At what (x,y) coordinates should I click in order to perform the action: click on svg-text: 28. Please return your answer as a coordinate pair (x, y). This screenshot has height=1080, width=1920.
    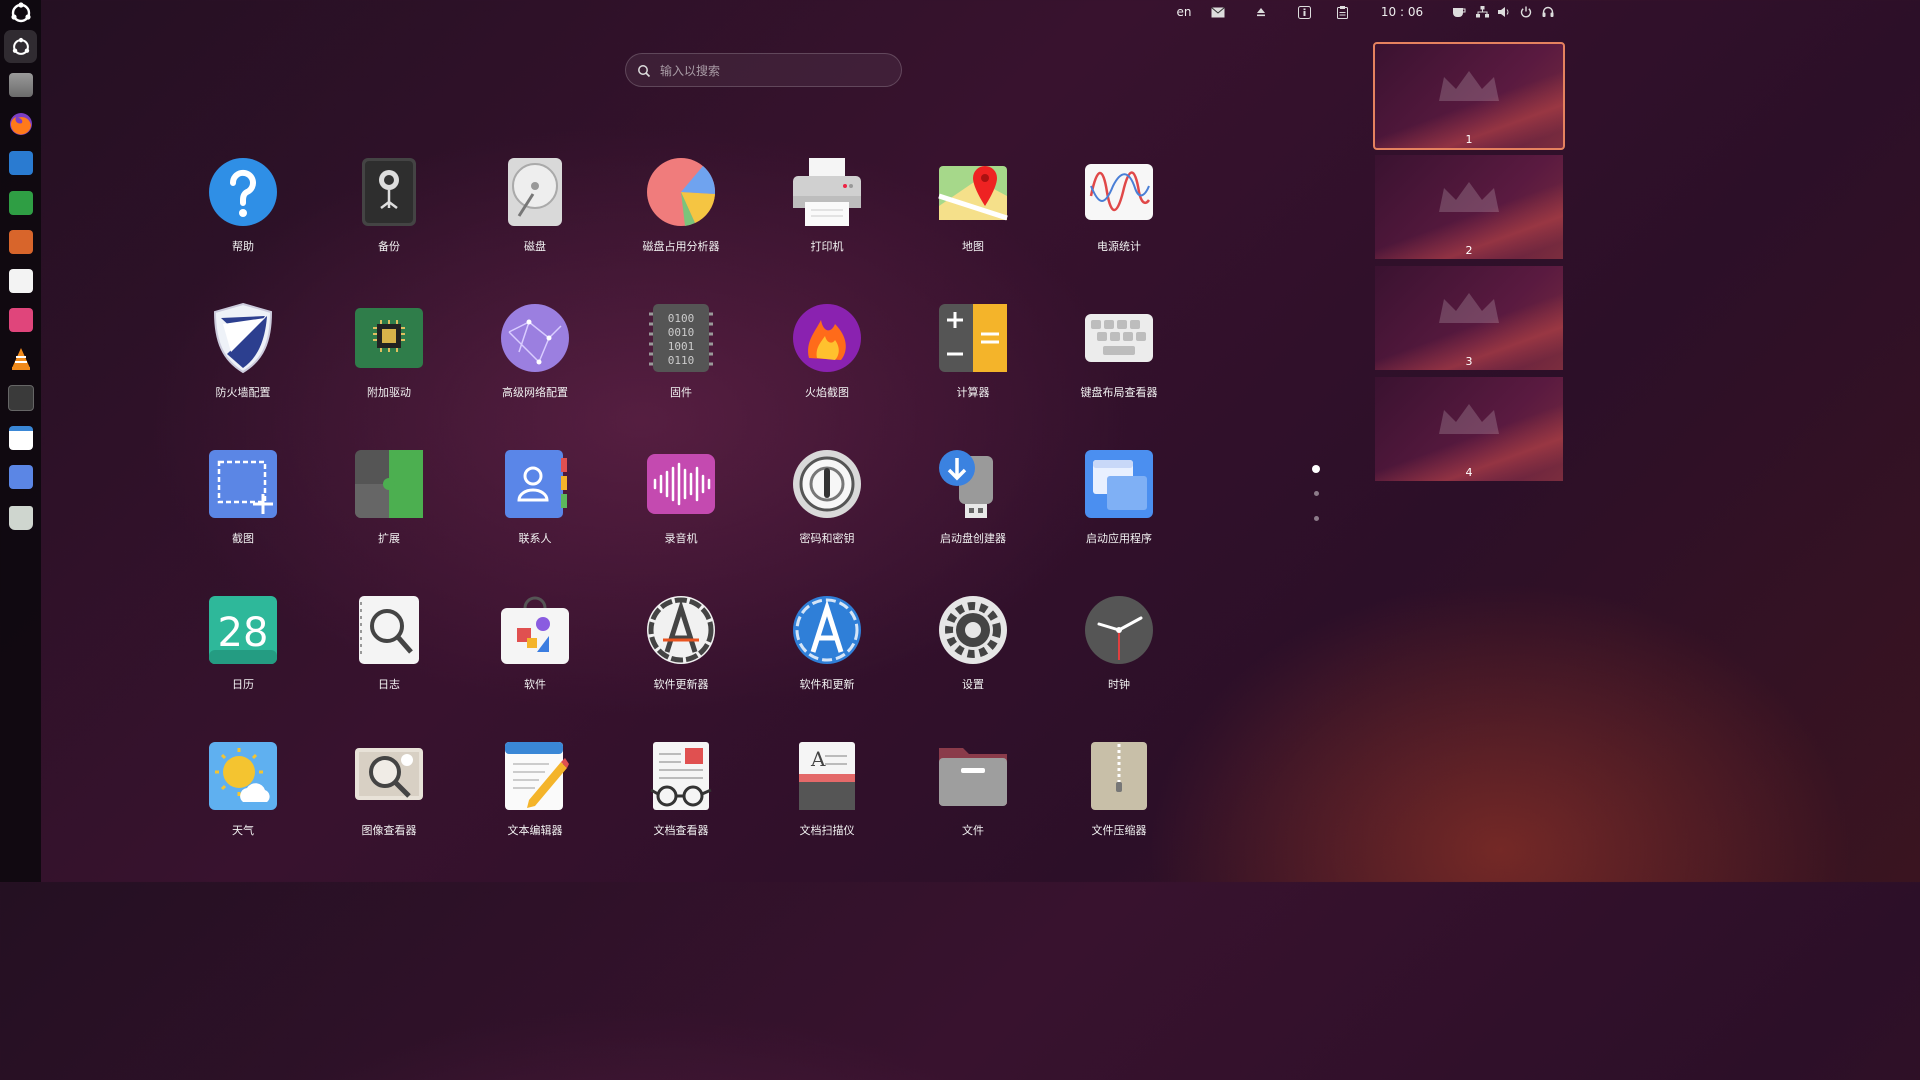
    Looking at the image, I should click on (243, 633).